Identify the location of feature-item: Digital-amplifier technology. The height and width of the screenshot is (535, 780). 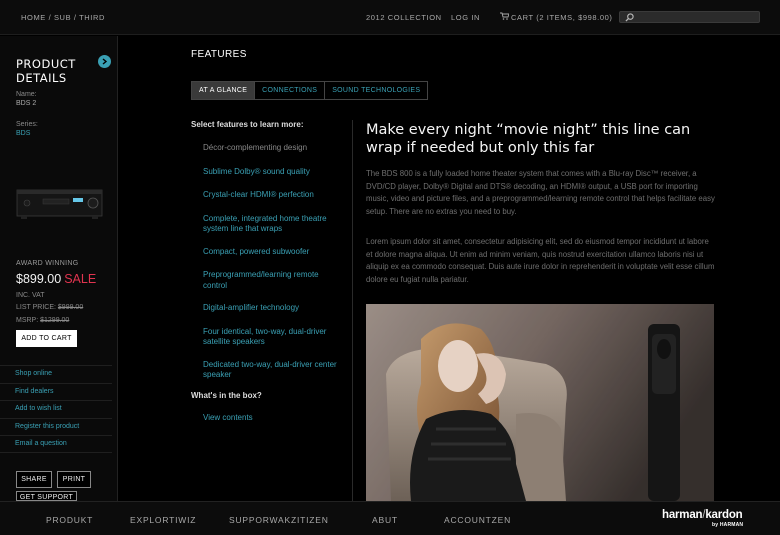
(273, 308).